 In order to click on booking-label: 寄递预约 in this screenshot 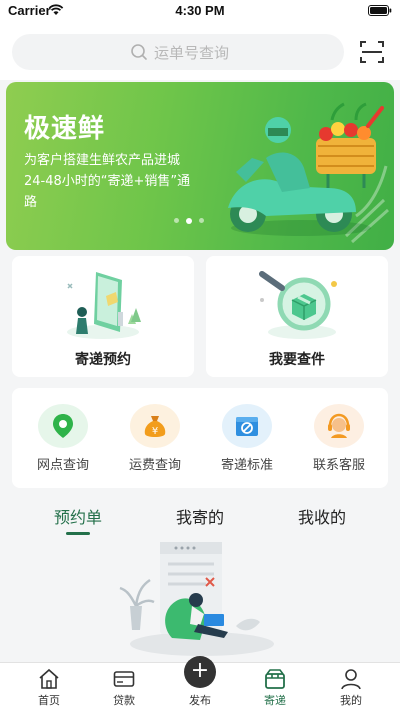, I will do `click(103, 360)`.